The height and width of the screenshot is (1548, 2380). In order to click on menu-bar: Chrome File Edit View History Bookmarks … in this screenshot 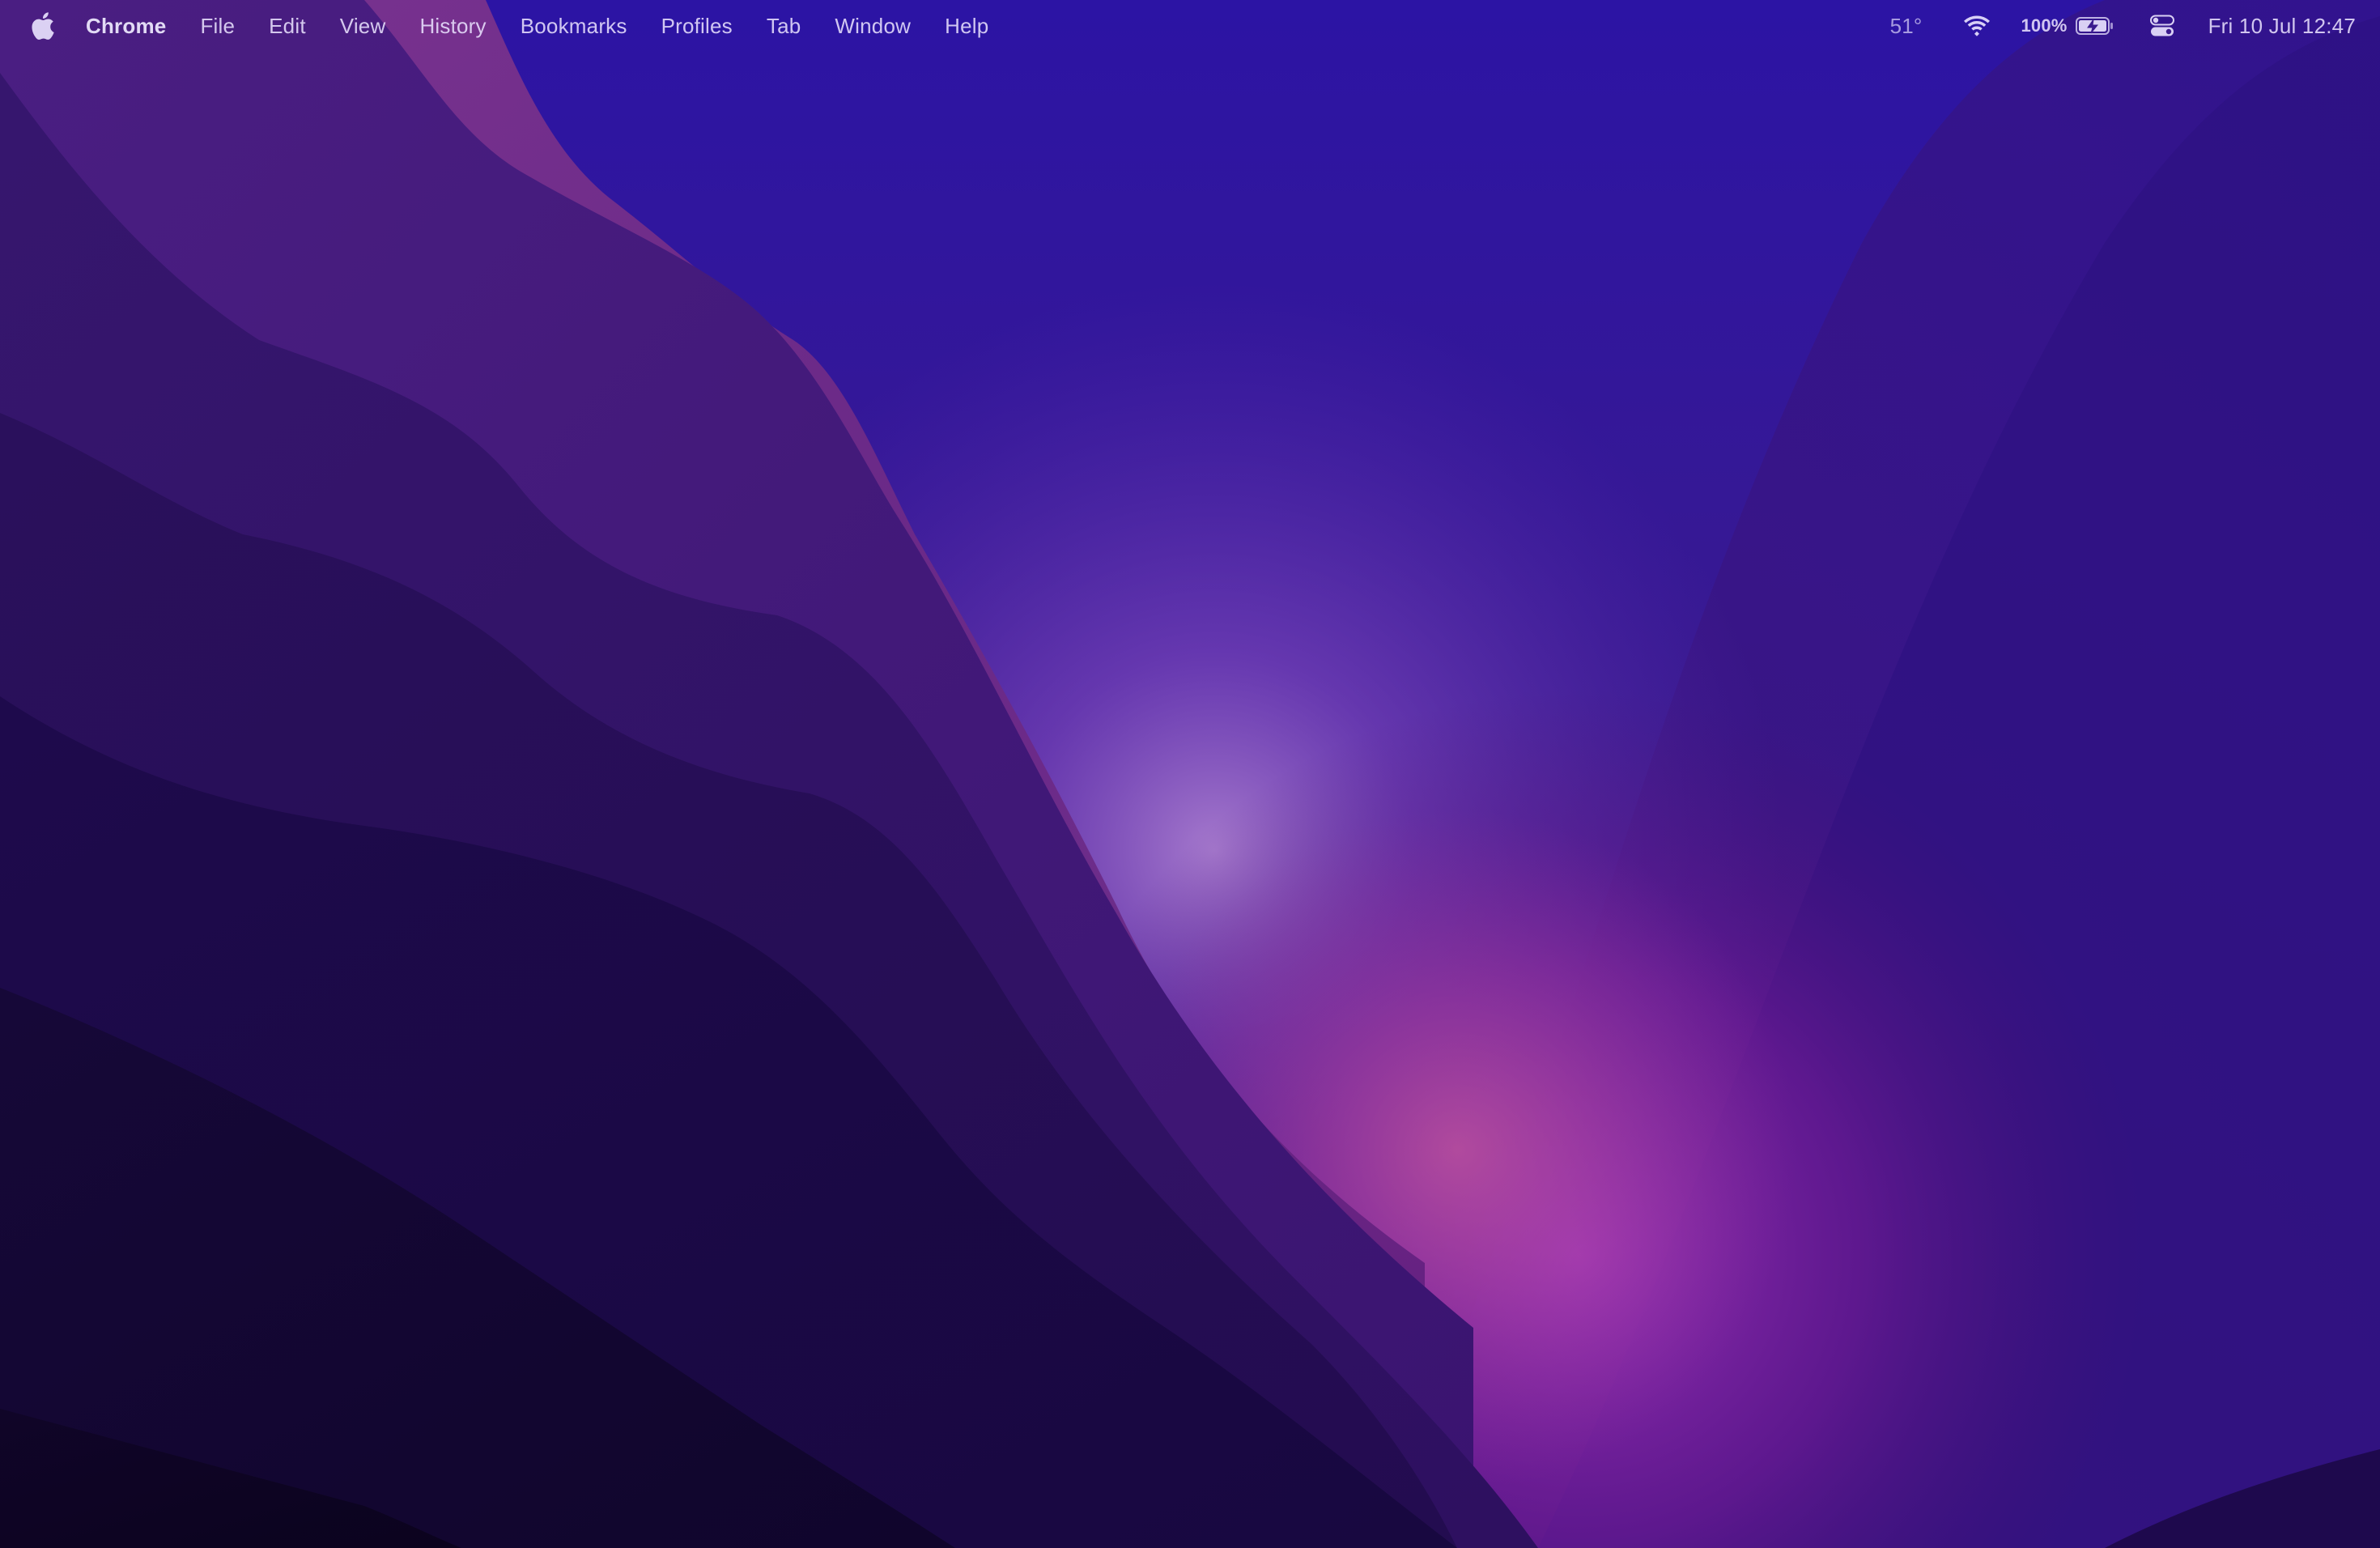, I will do `click(1190, 26)`.